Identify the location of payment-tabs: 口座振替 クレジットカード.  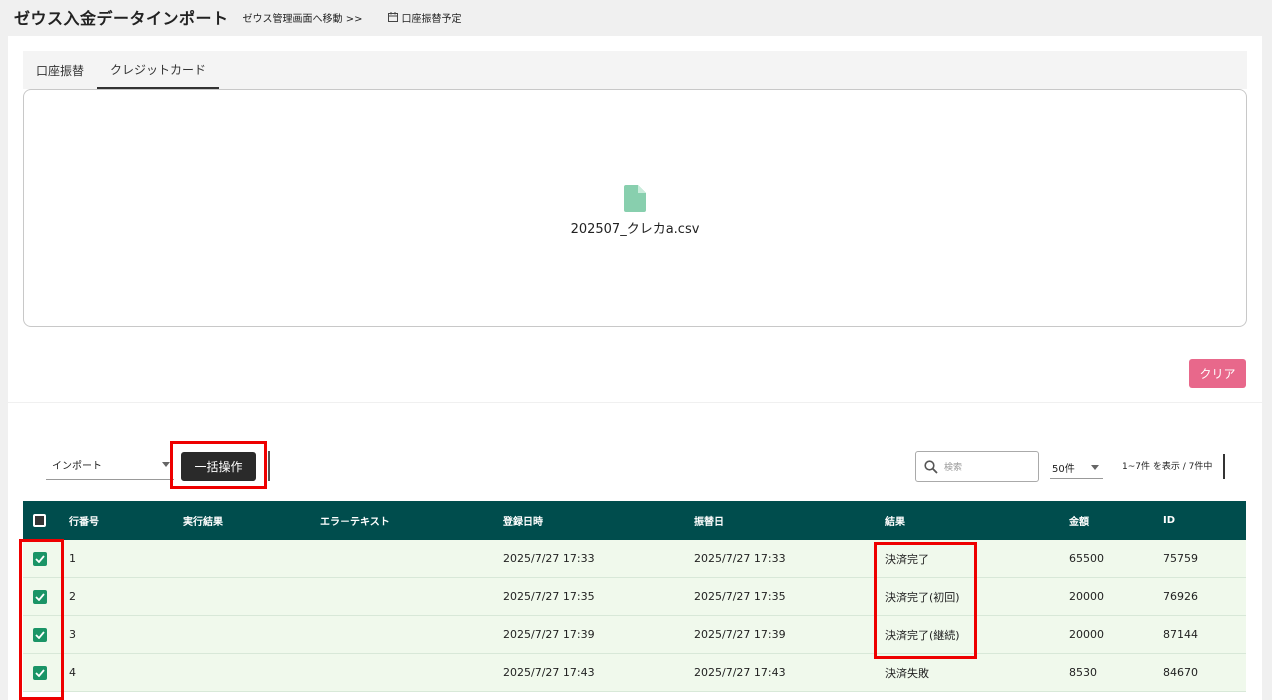
(635, 70).